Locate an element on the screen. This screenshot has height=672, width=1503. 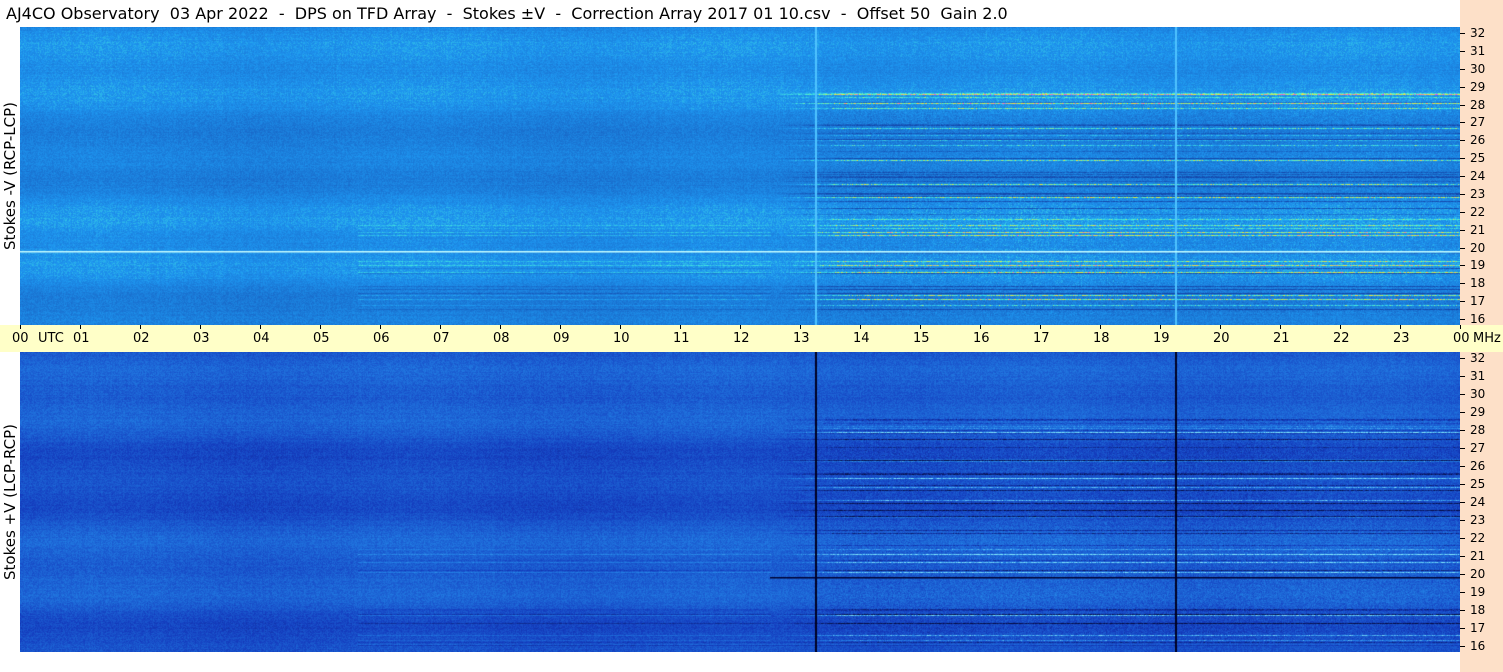
time-tick-label-24: 00 is located at coordinates (1461, 338).